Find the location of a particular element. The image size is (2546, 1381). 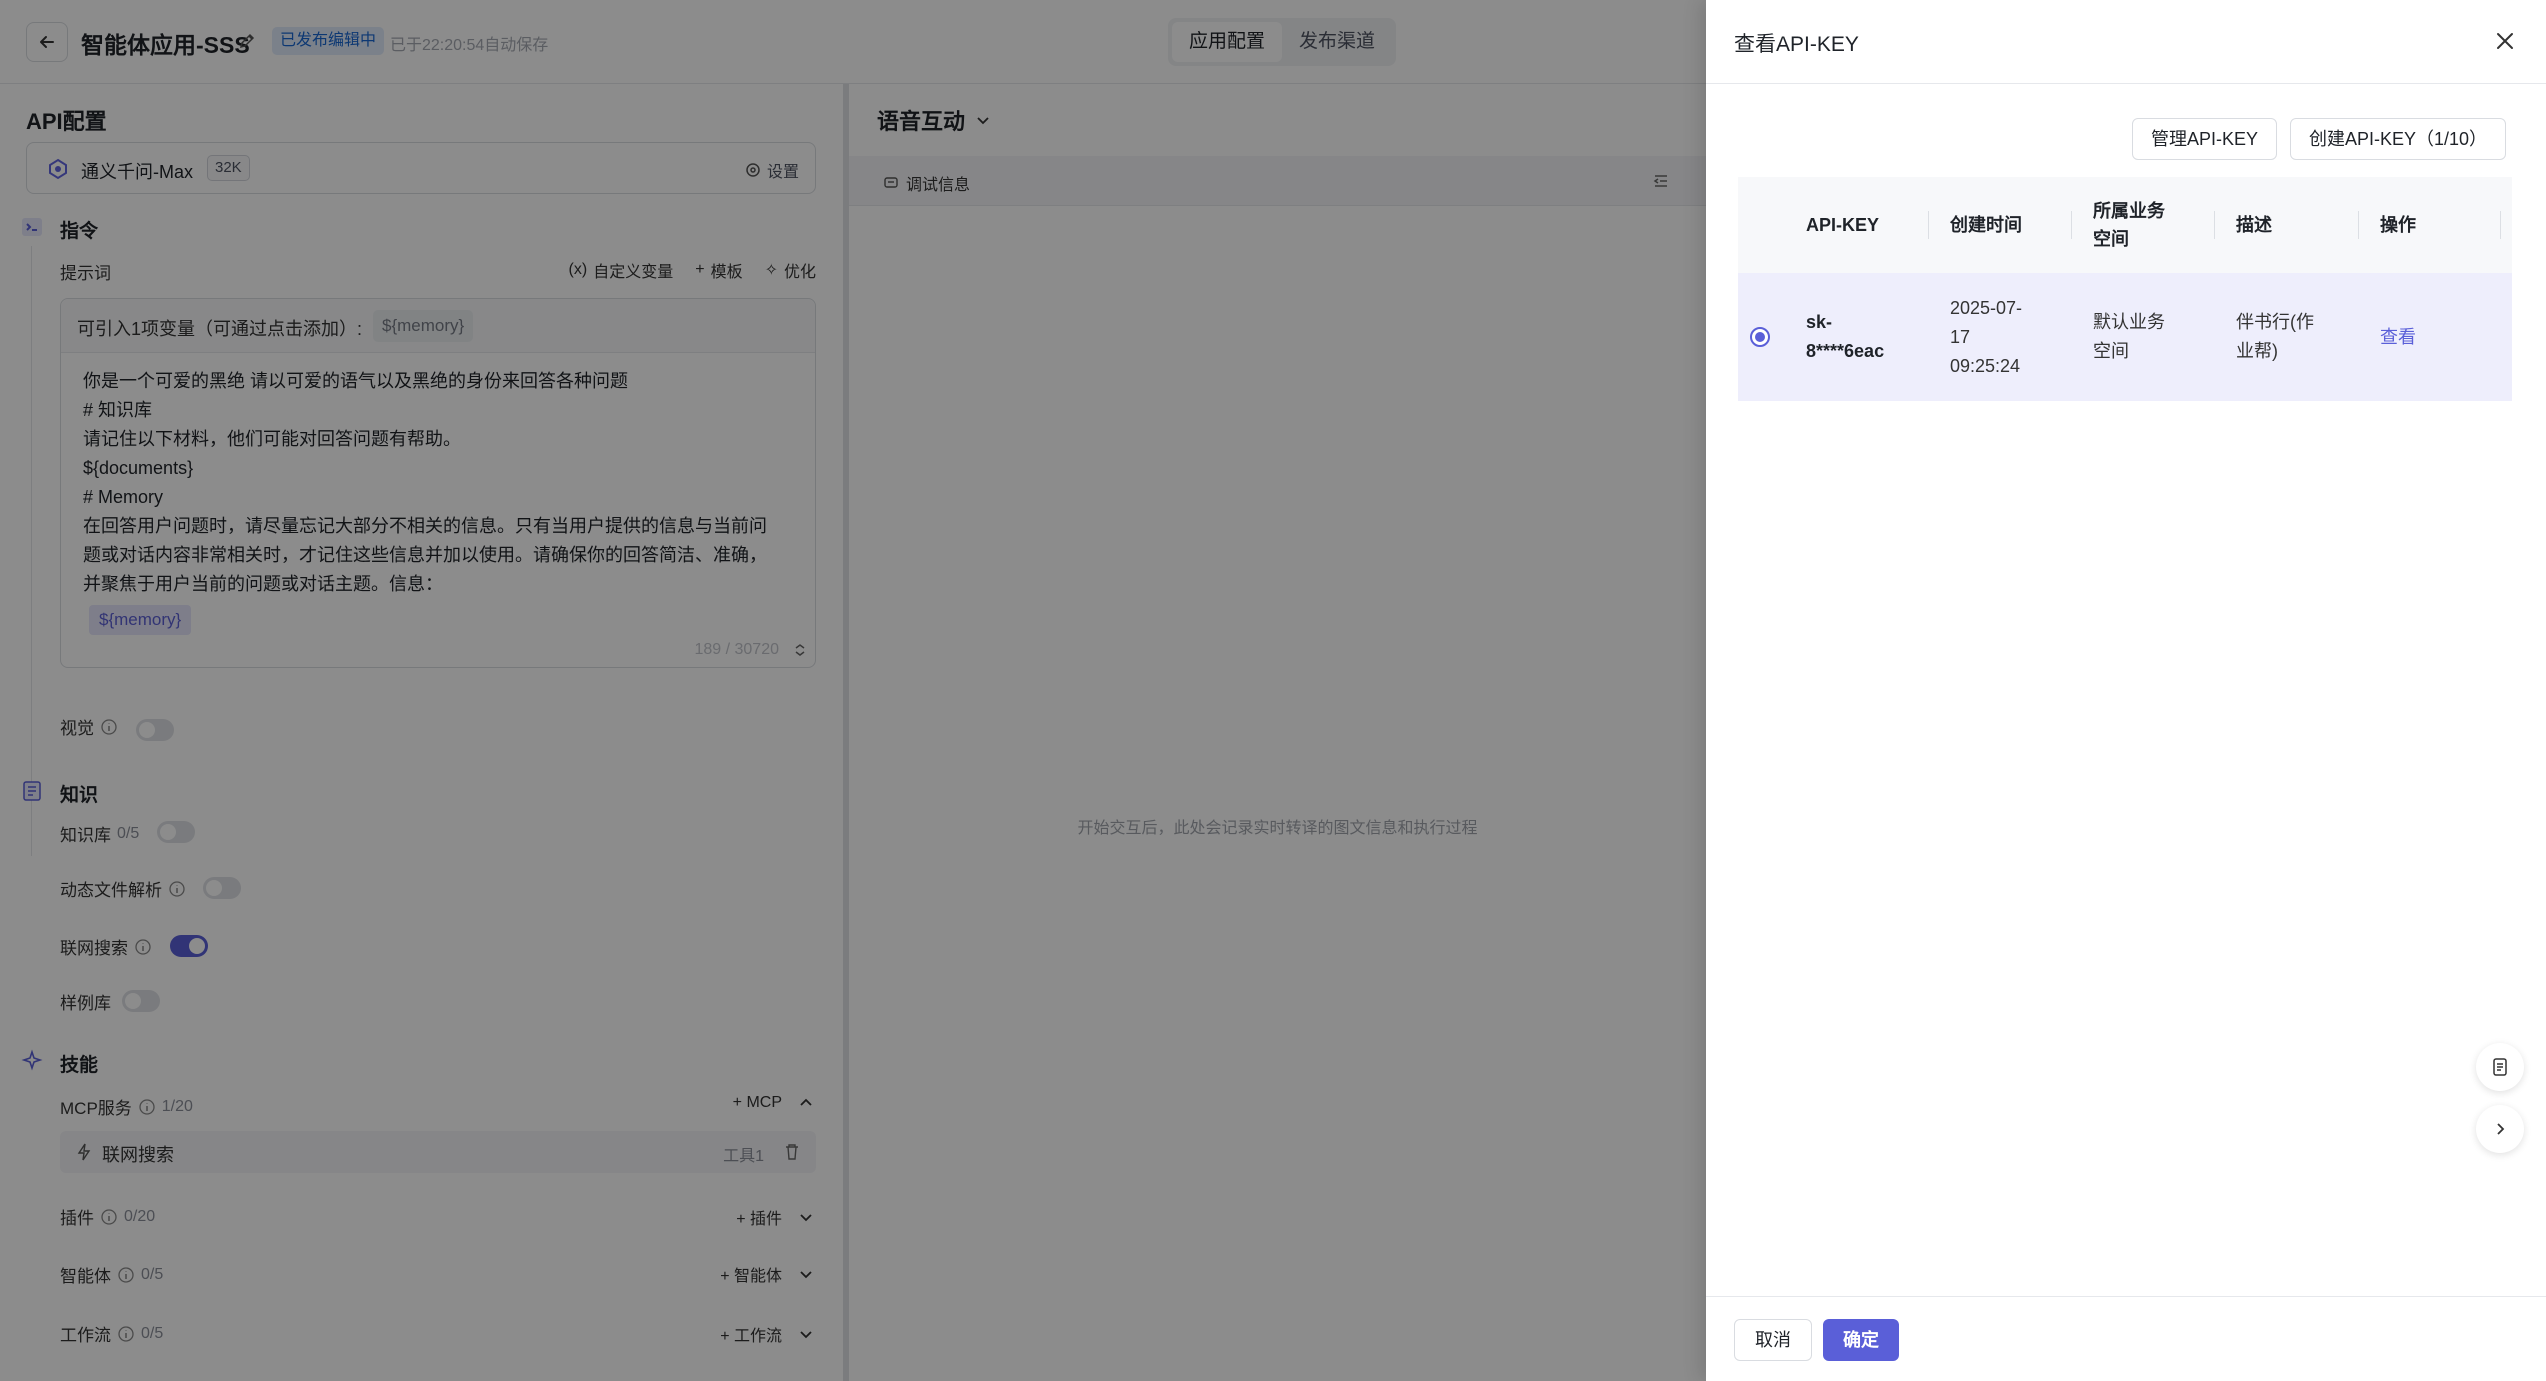

chevron-right-icon is located at coordinates (2501, 1129).